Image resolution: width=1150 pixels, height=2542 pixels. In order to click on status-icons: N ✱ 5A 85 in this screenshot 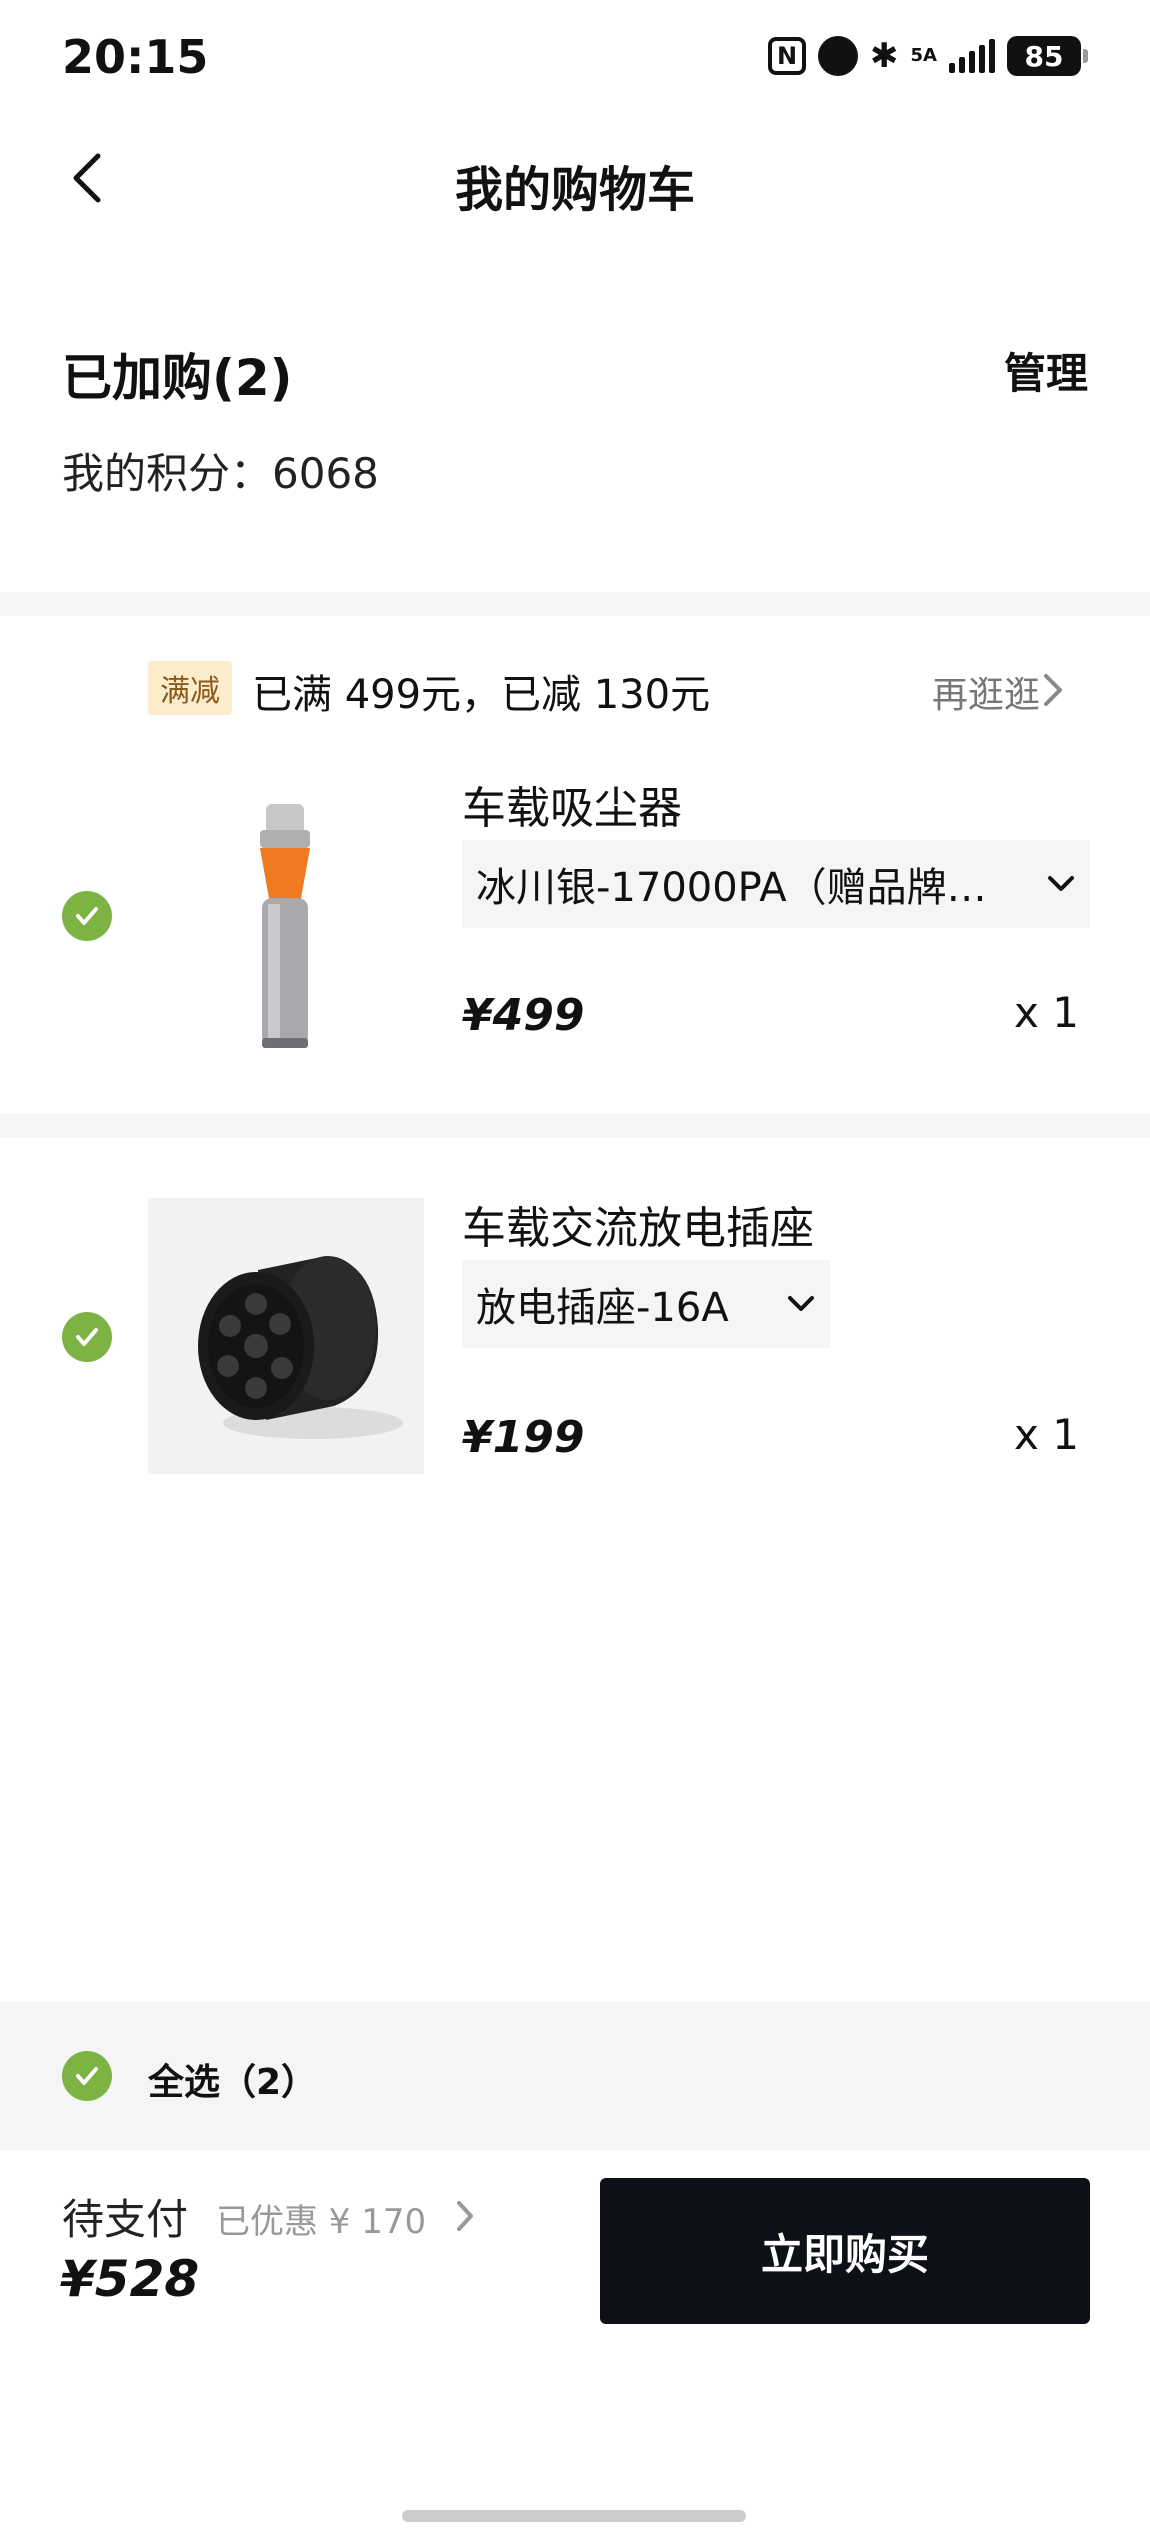, I will do `click(928, 56)`.